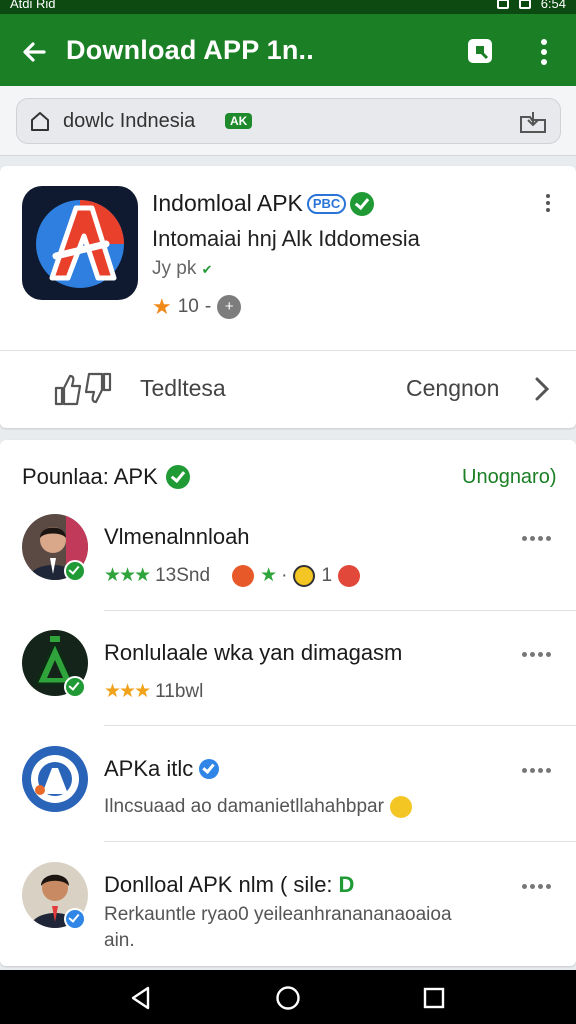 This screenshot has width=576, height=1024. What do you see at coordinates (306, 884) in the screenshot?
I see `item-title-extra: ( sile:` at bounding box center [306, 884].